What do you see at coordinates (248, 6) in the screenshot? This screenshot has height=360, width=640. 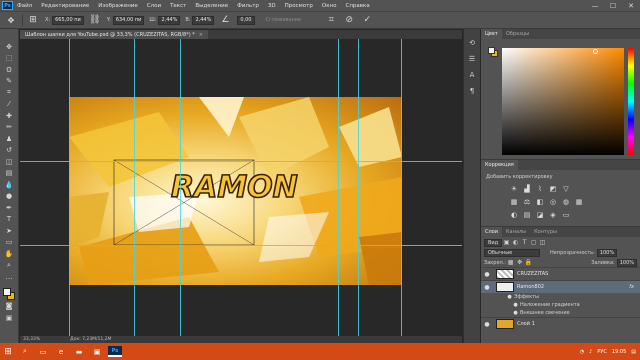 I see `menu-filter: Фильтр` at bounding box center [248, 6].